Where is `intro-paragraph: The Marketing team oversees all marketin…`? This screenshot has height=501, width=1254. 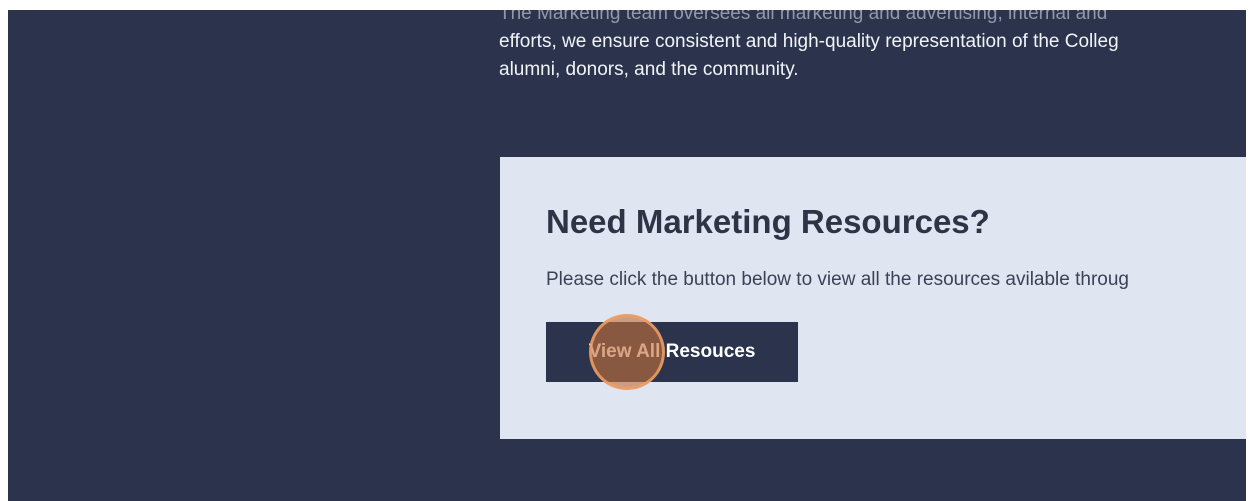 intro-paragraph: The Marketing team oversees all marketin… is located at coordinates (872, 47).